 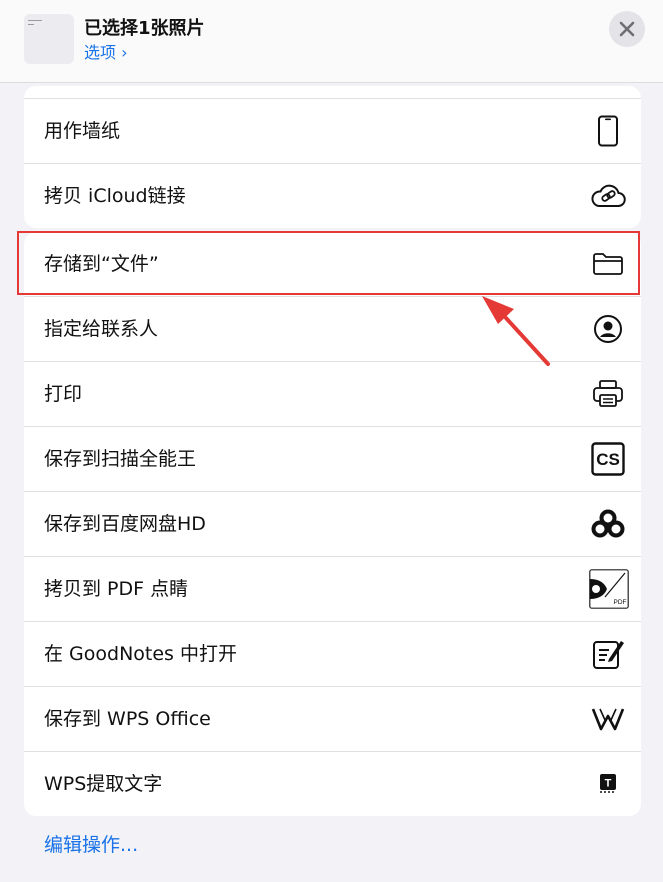 I want to click on action-row-icloud-link: 拷贝 iCloud链接, so click(x=332, y=196).